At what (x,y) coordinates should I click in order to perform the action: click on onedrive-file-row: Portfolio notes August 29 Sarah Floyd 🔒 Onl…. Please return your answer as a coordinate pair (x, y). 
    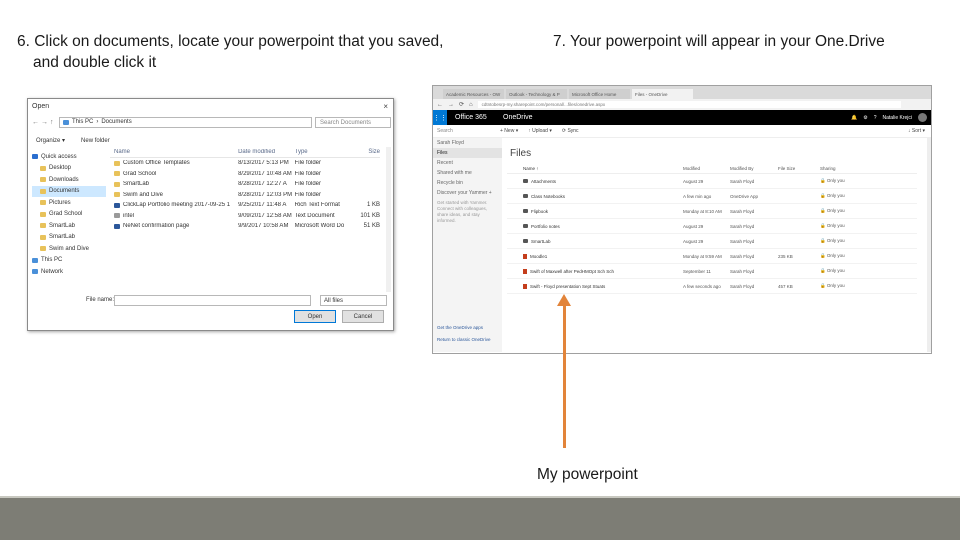
    Looking at the image, I should click on (712, 226).